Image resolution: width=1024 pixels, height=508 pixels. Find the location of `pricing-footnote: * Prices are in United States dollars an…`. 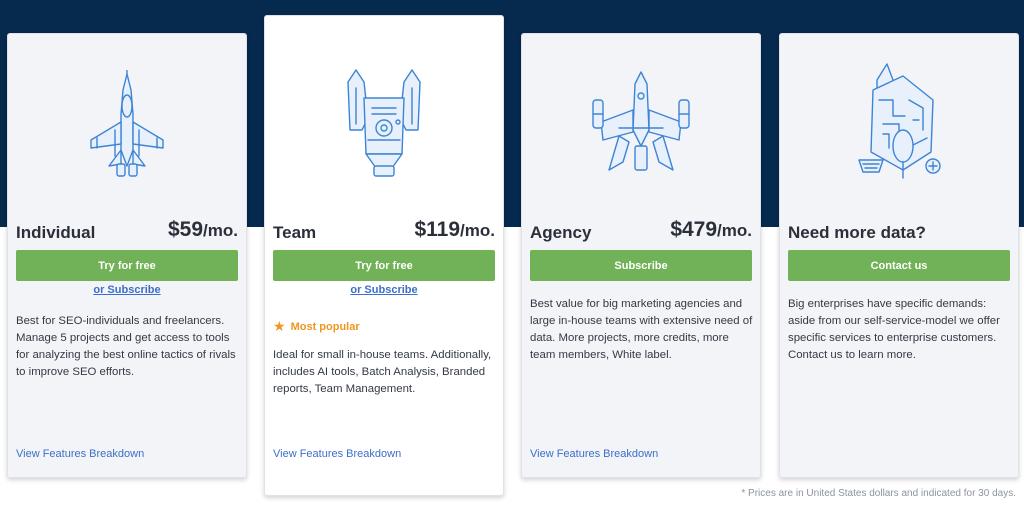

pricing-footnote: * Prices are in United States dollars an… is located at coordinates (878, 493).